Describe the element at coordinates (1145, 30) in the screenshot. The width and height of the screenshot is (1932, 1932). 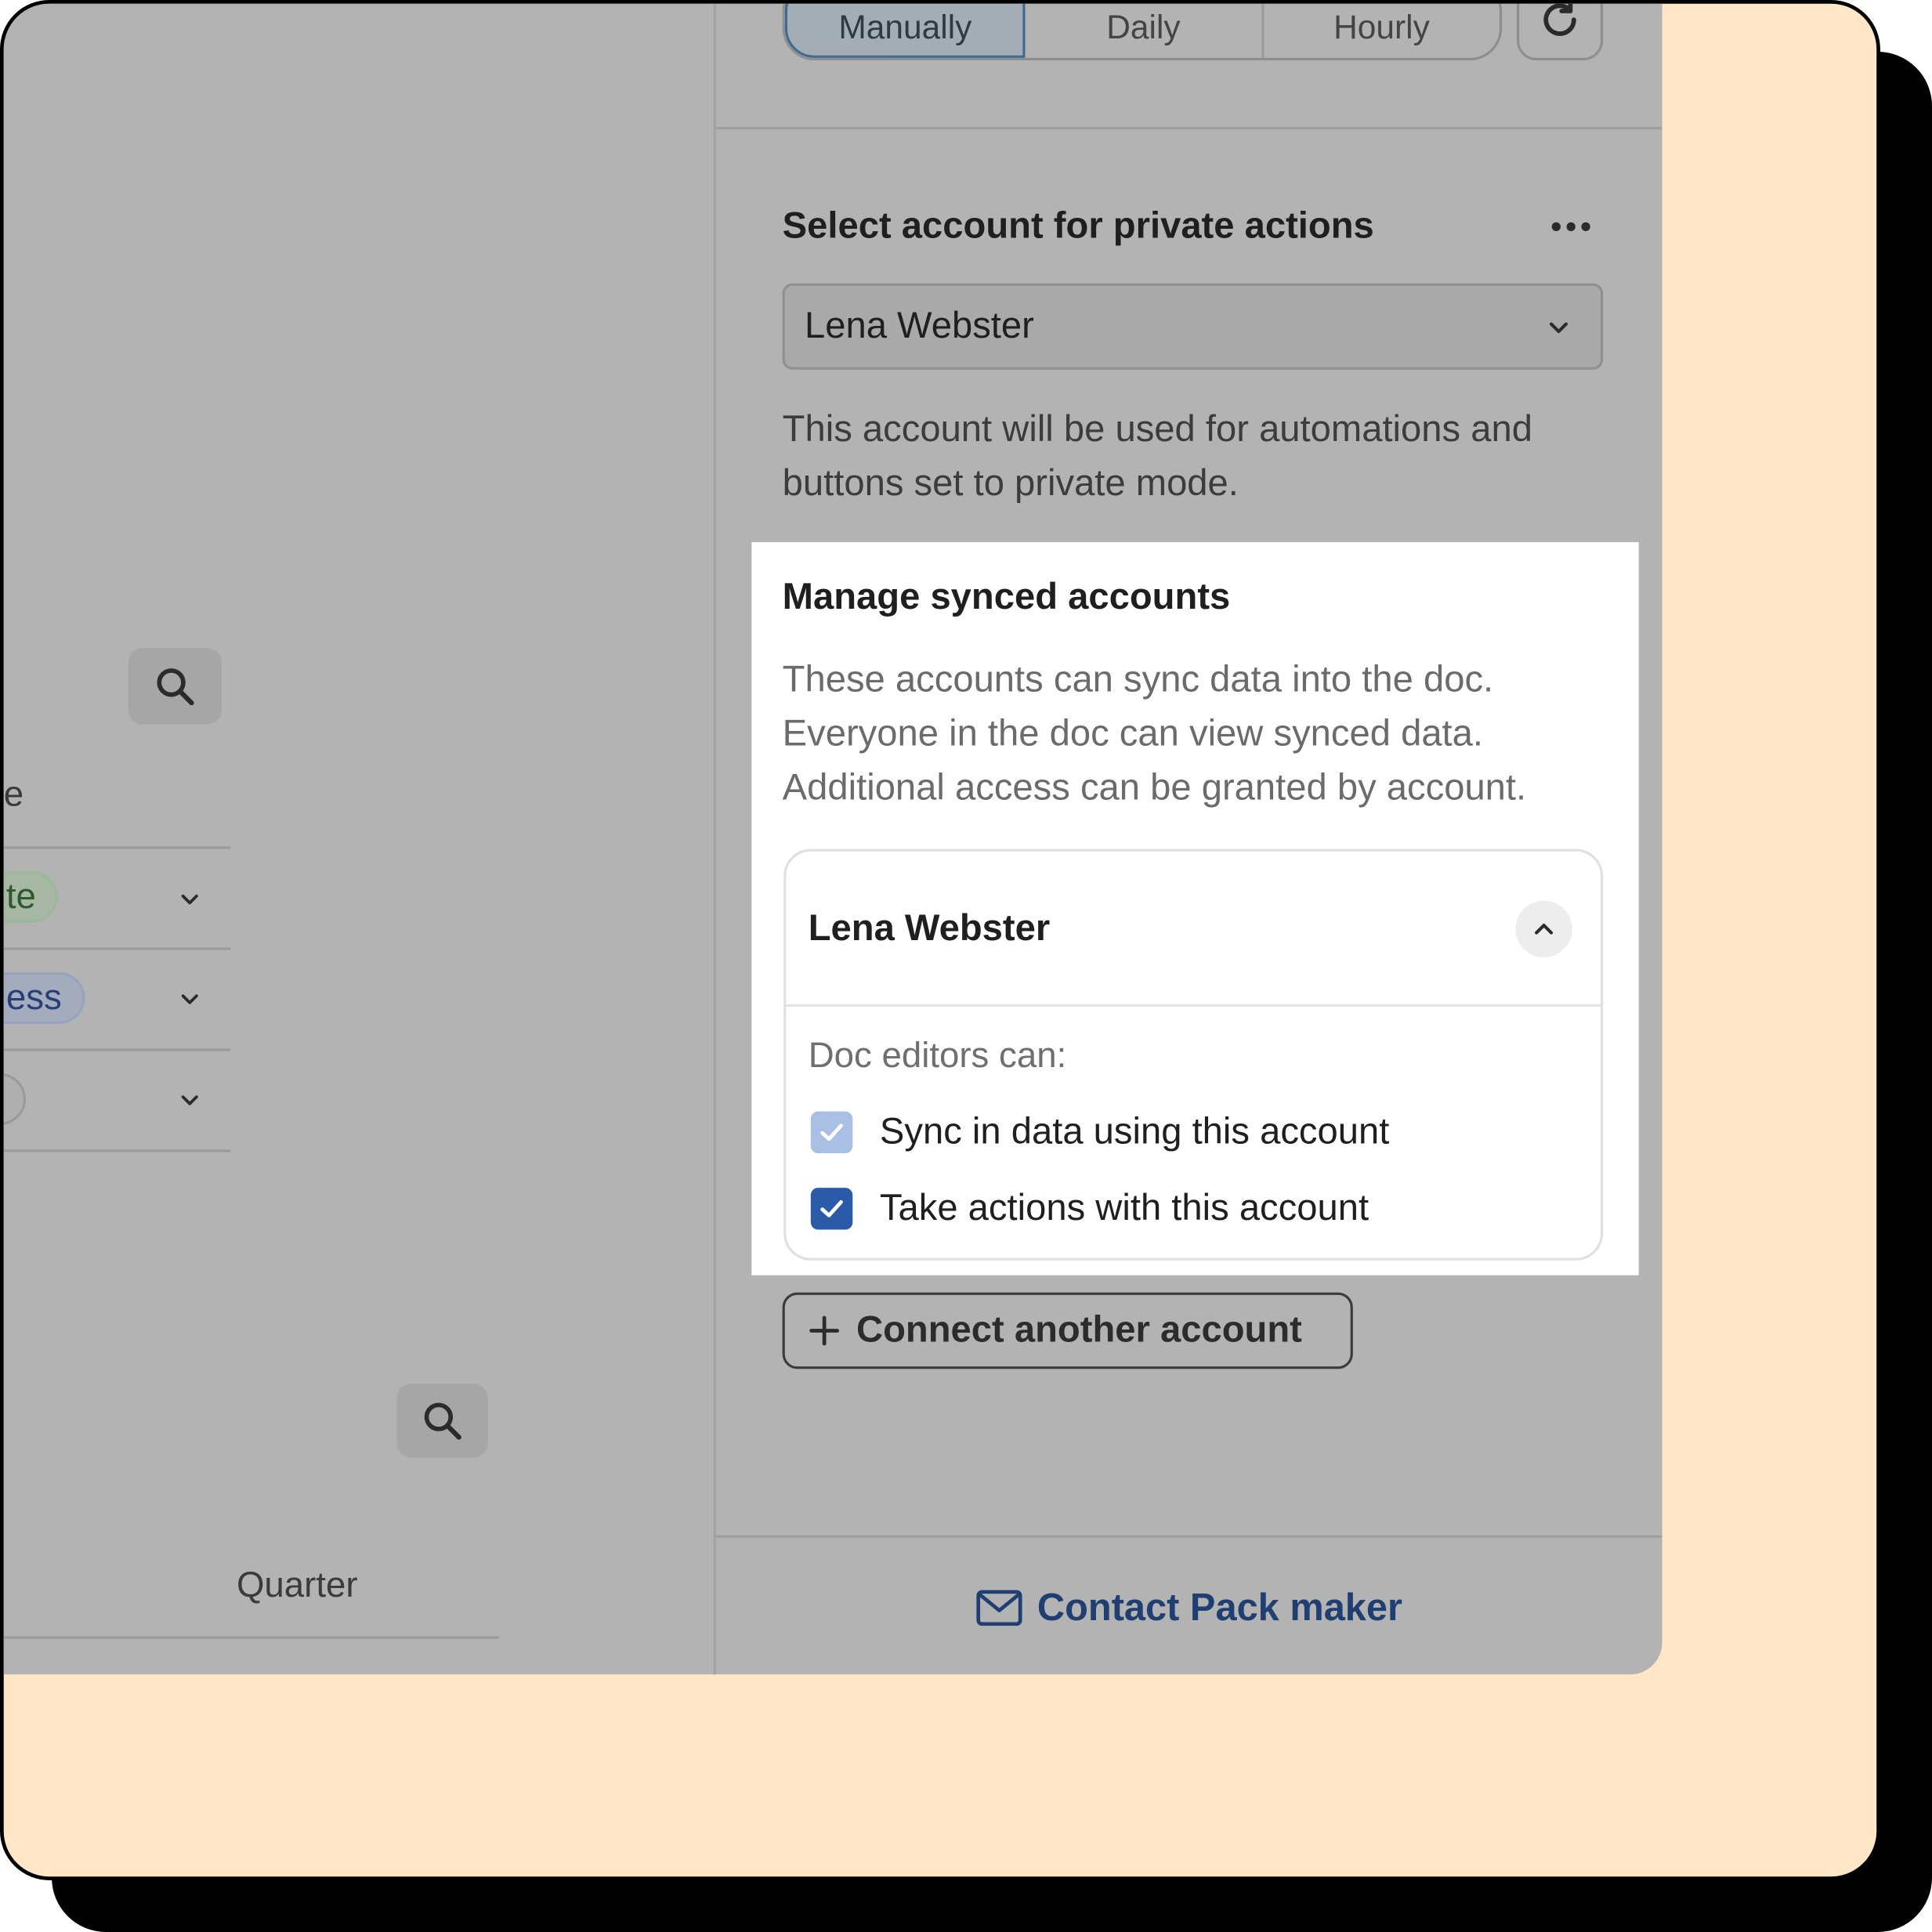
I see `sync-option-daily: Daily` at that location.